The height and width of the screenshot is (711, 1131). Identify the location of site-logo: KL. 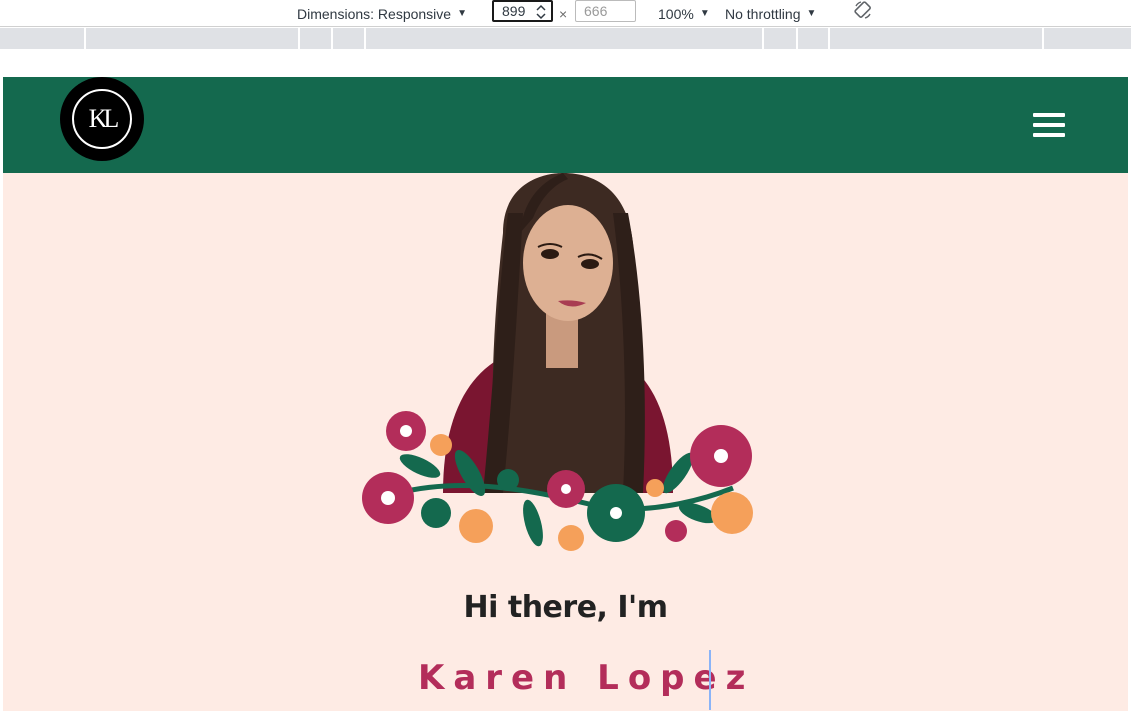
(102, 119).